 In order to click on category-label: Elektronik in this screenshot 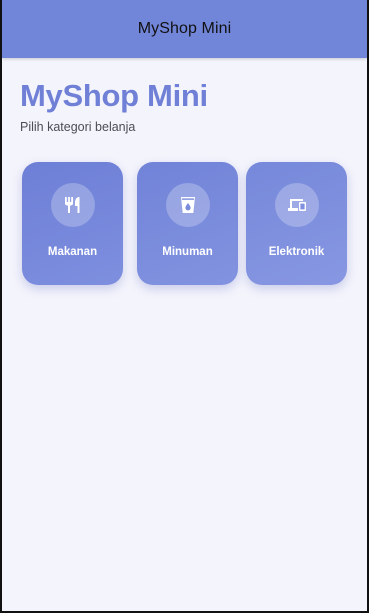, I will do `click(296, 251)`.